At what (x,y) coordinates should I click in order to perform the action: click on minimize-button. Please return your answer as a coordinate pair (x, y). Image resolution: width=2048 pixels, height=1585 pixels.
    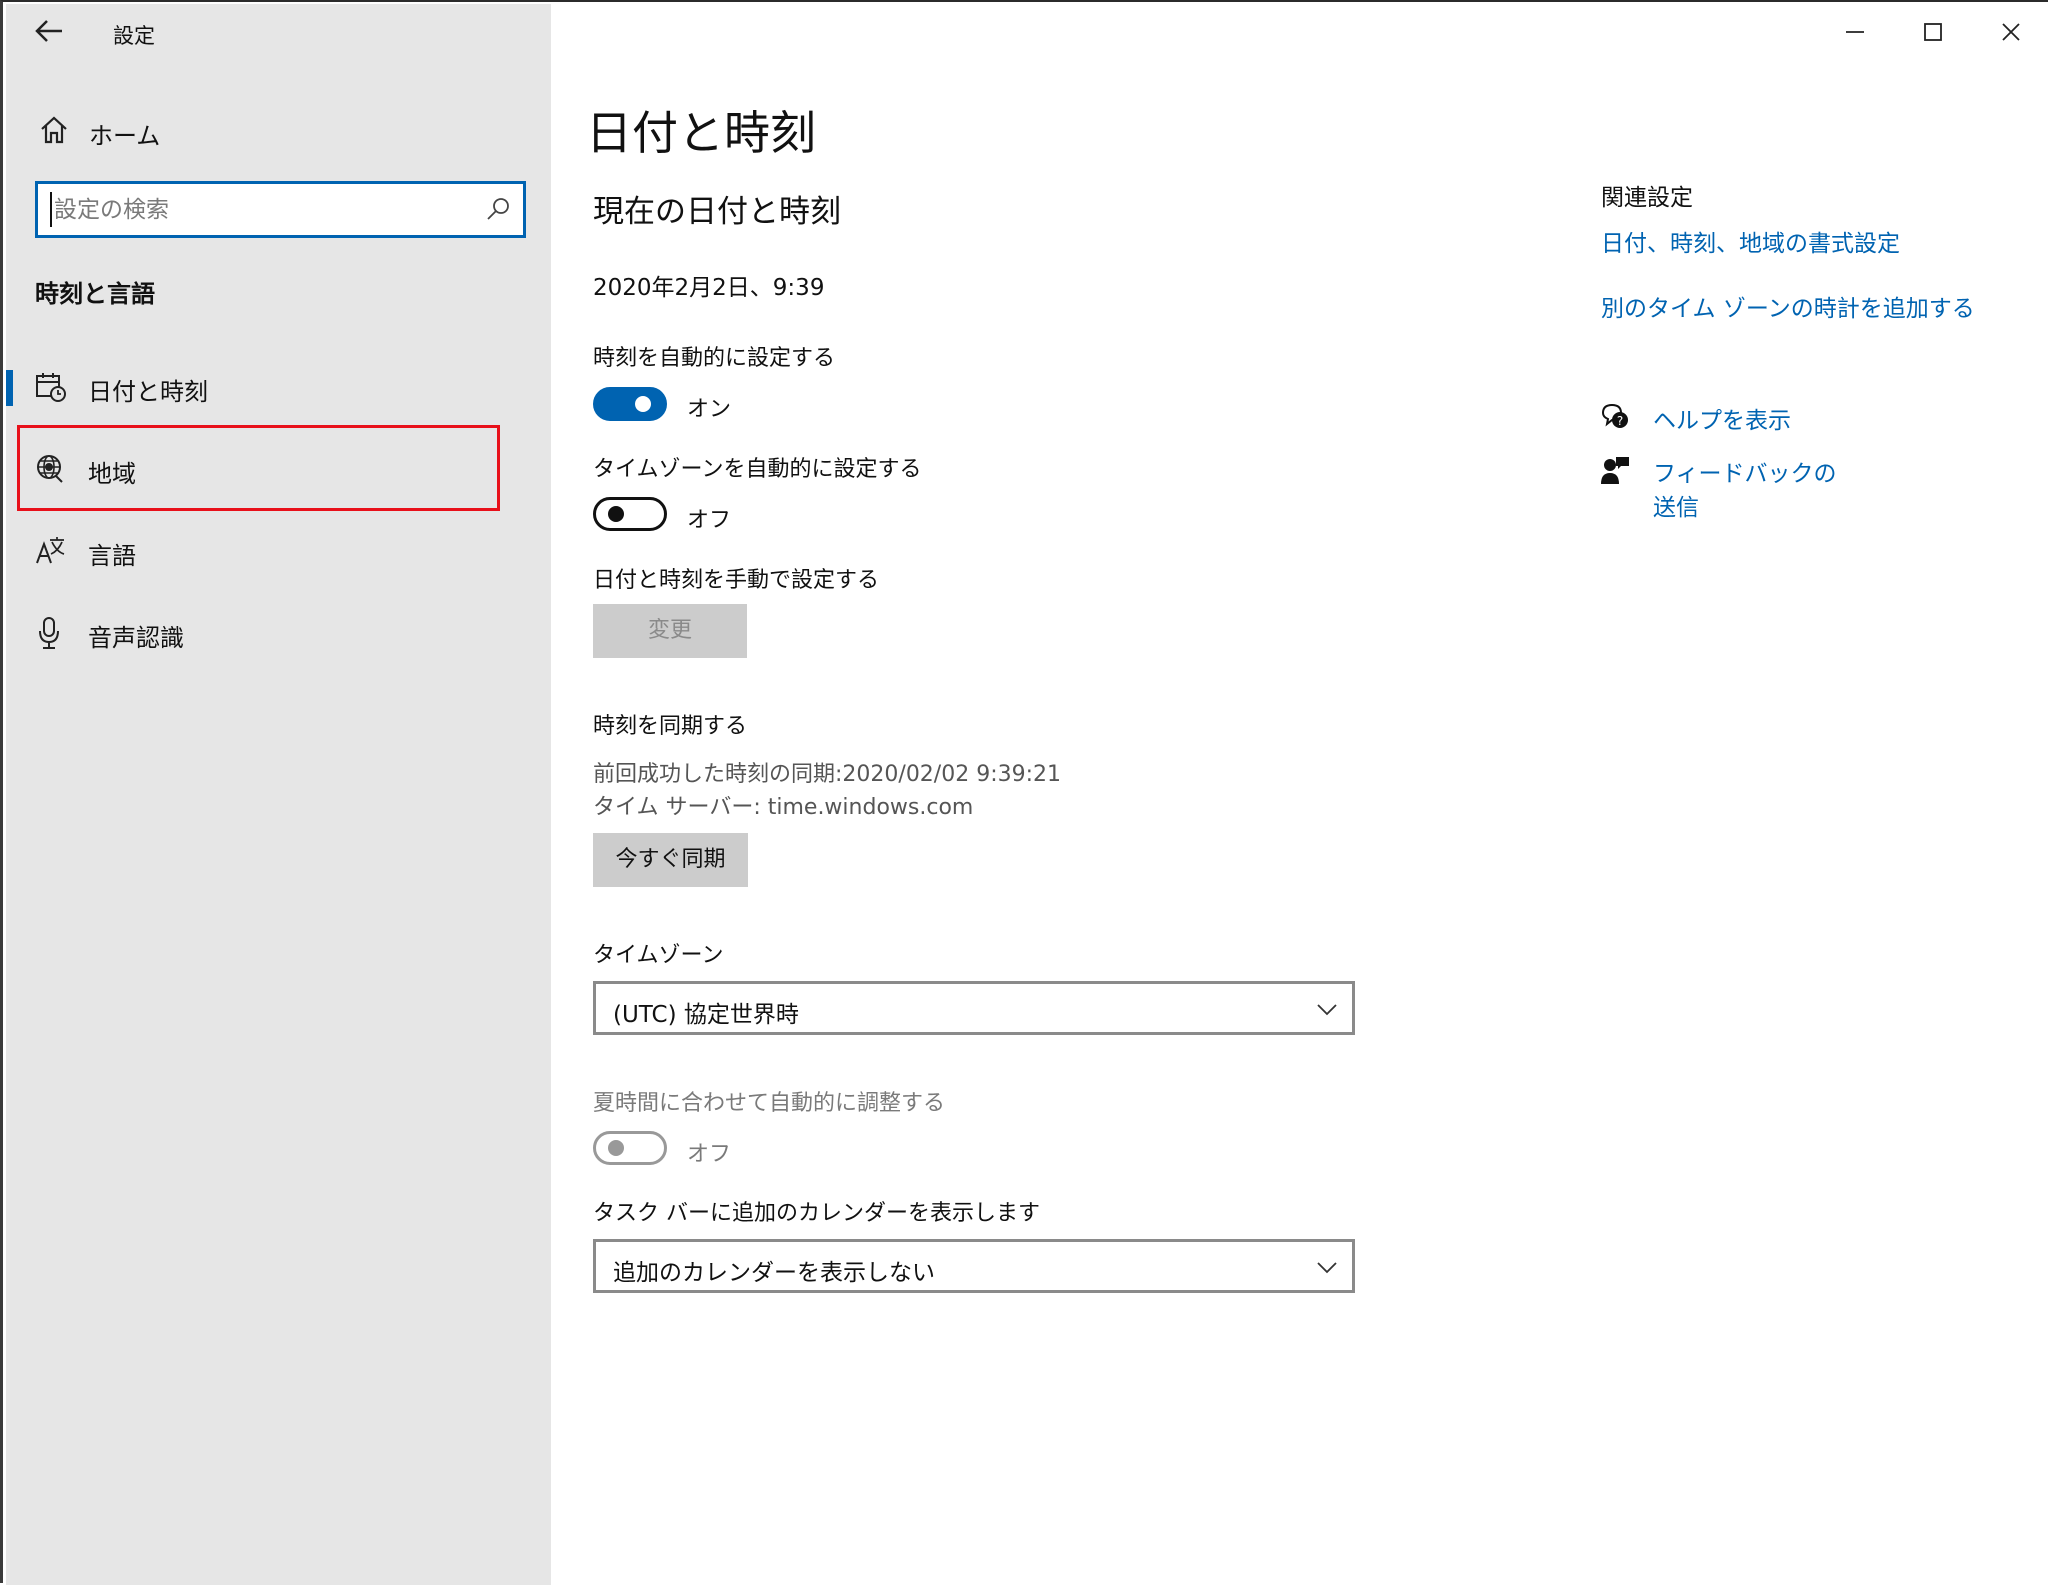
    Looking at the image, I should click on (1855, 32).